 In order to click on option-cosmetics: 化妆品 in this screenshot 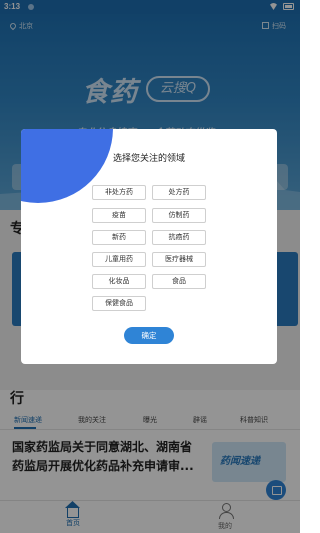, I will do `click(119, 281)`.